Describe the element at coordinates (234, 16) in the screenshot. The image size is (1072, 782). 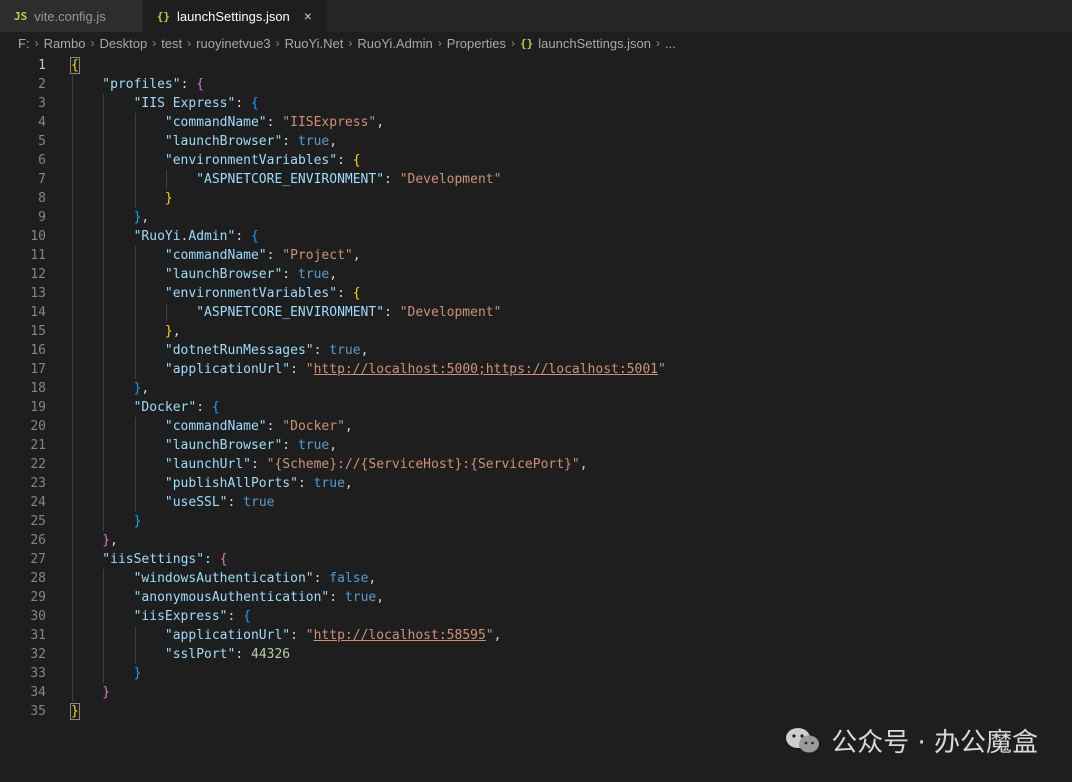
I see `tab-launch-settings: {} launchSettings.json ×` at that location.